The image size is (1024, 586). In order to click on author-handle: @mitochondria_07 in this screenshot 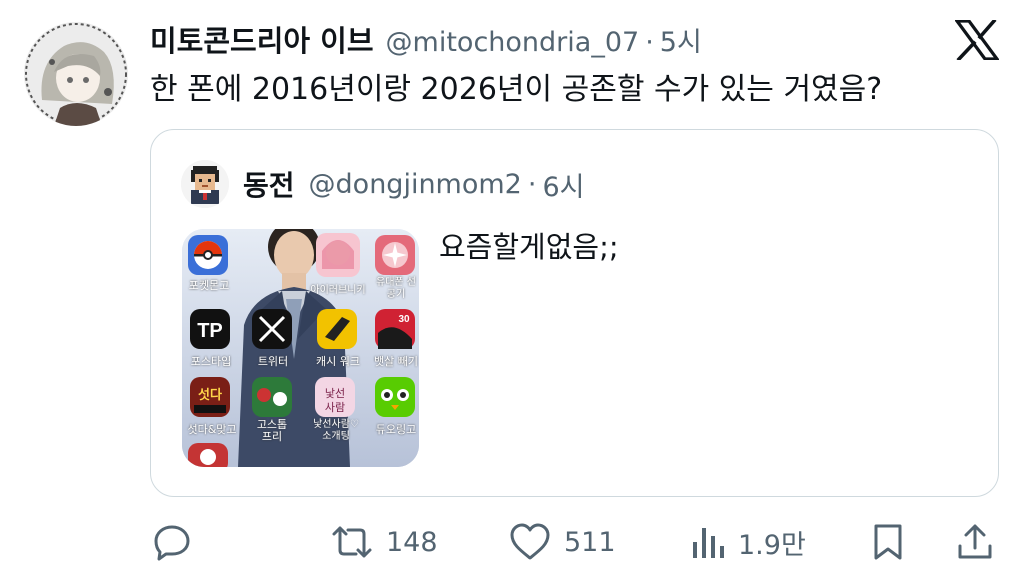, I will do `click(513, 42)`.